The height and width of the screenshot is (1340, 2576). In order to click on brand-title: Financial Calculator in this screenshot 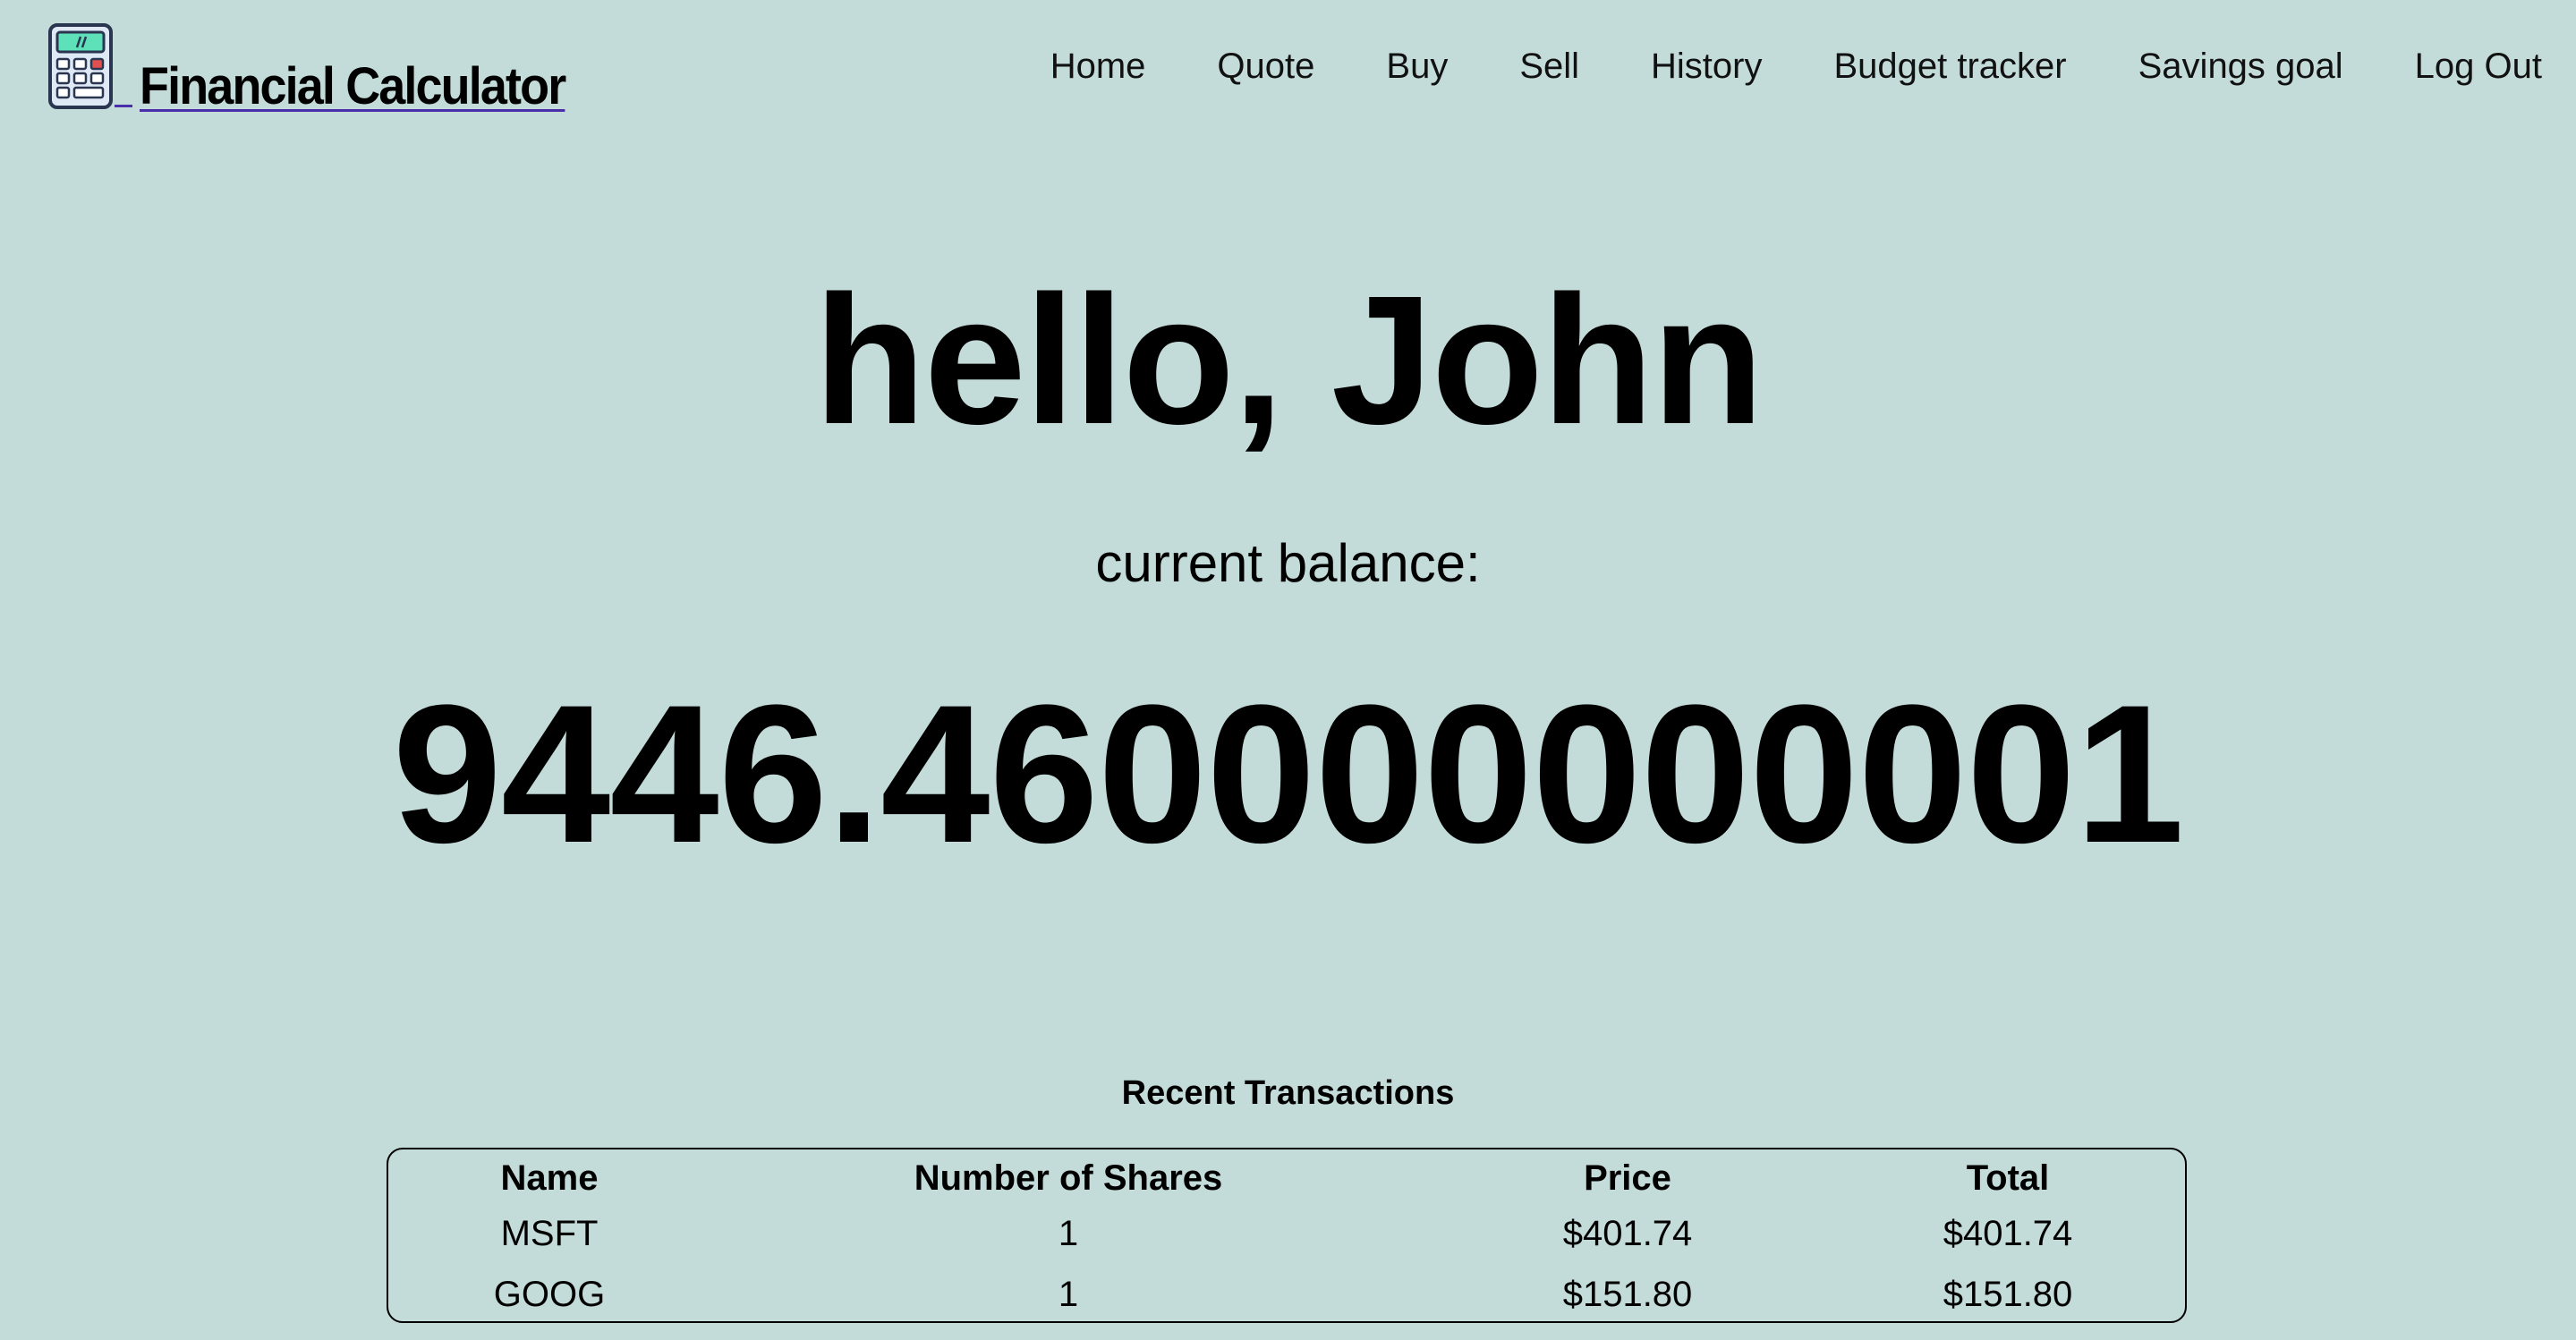, I will do `click(353, 87)`.